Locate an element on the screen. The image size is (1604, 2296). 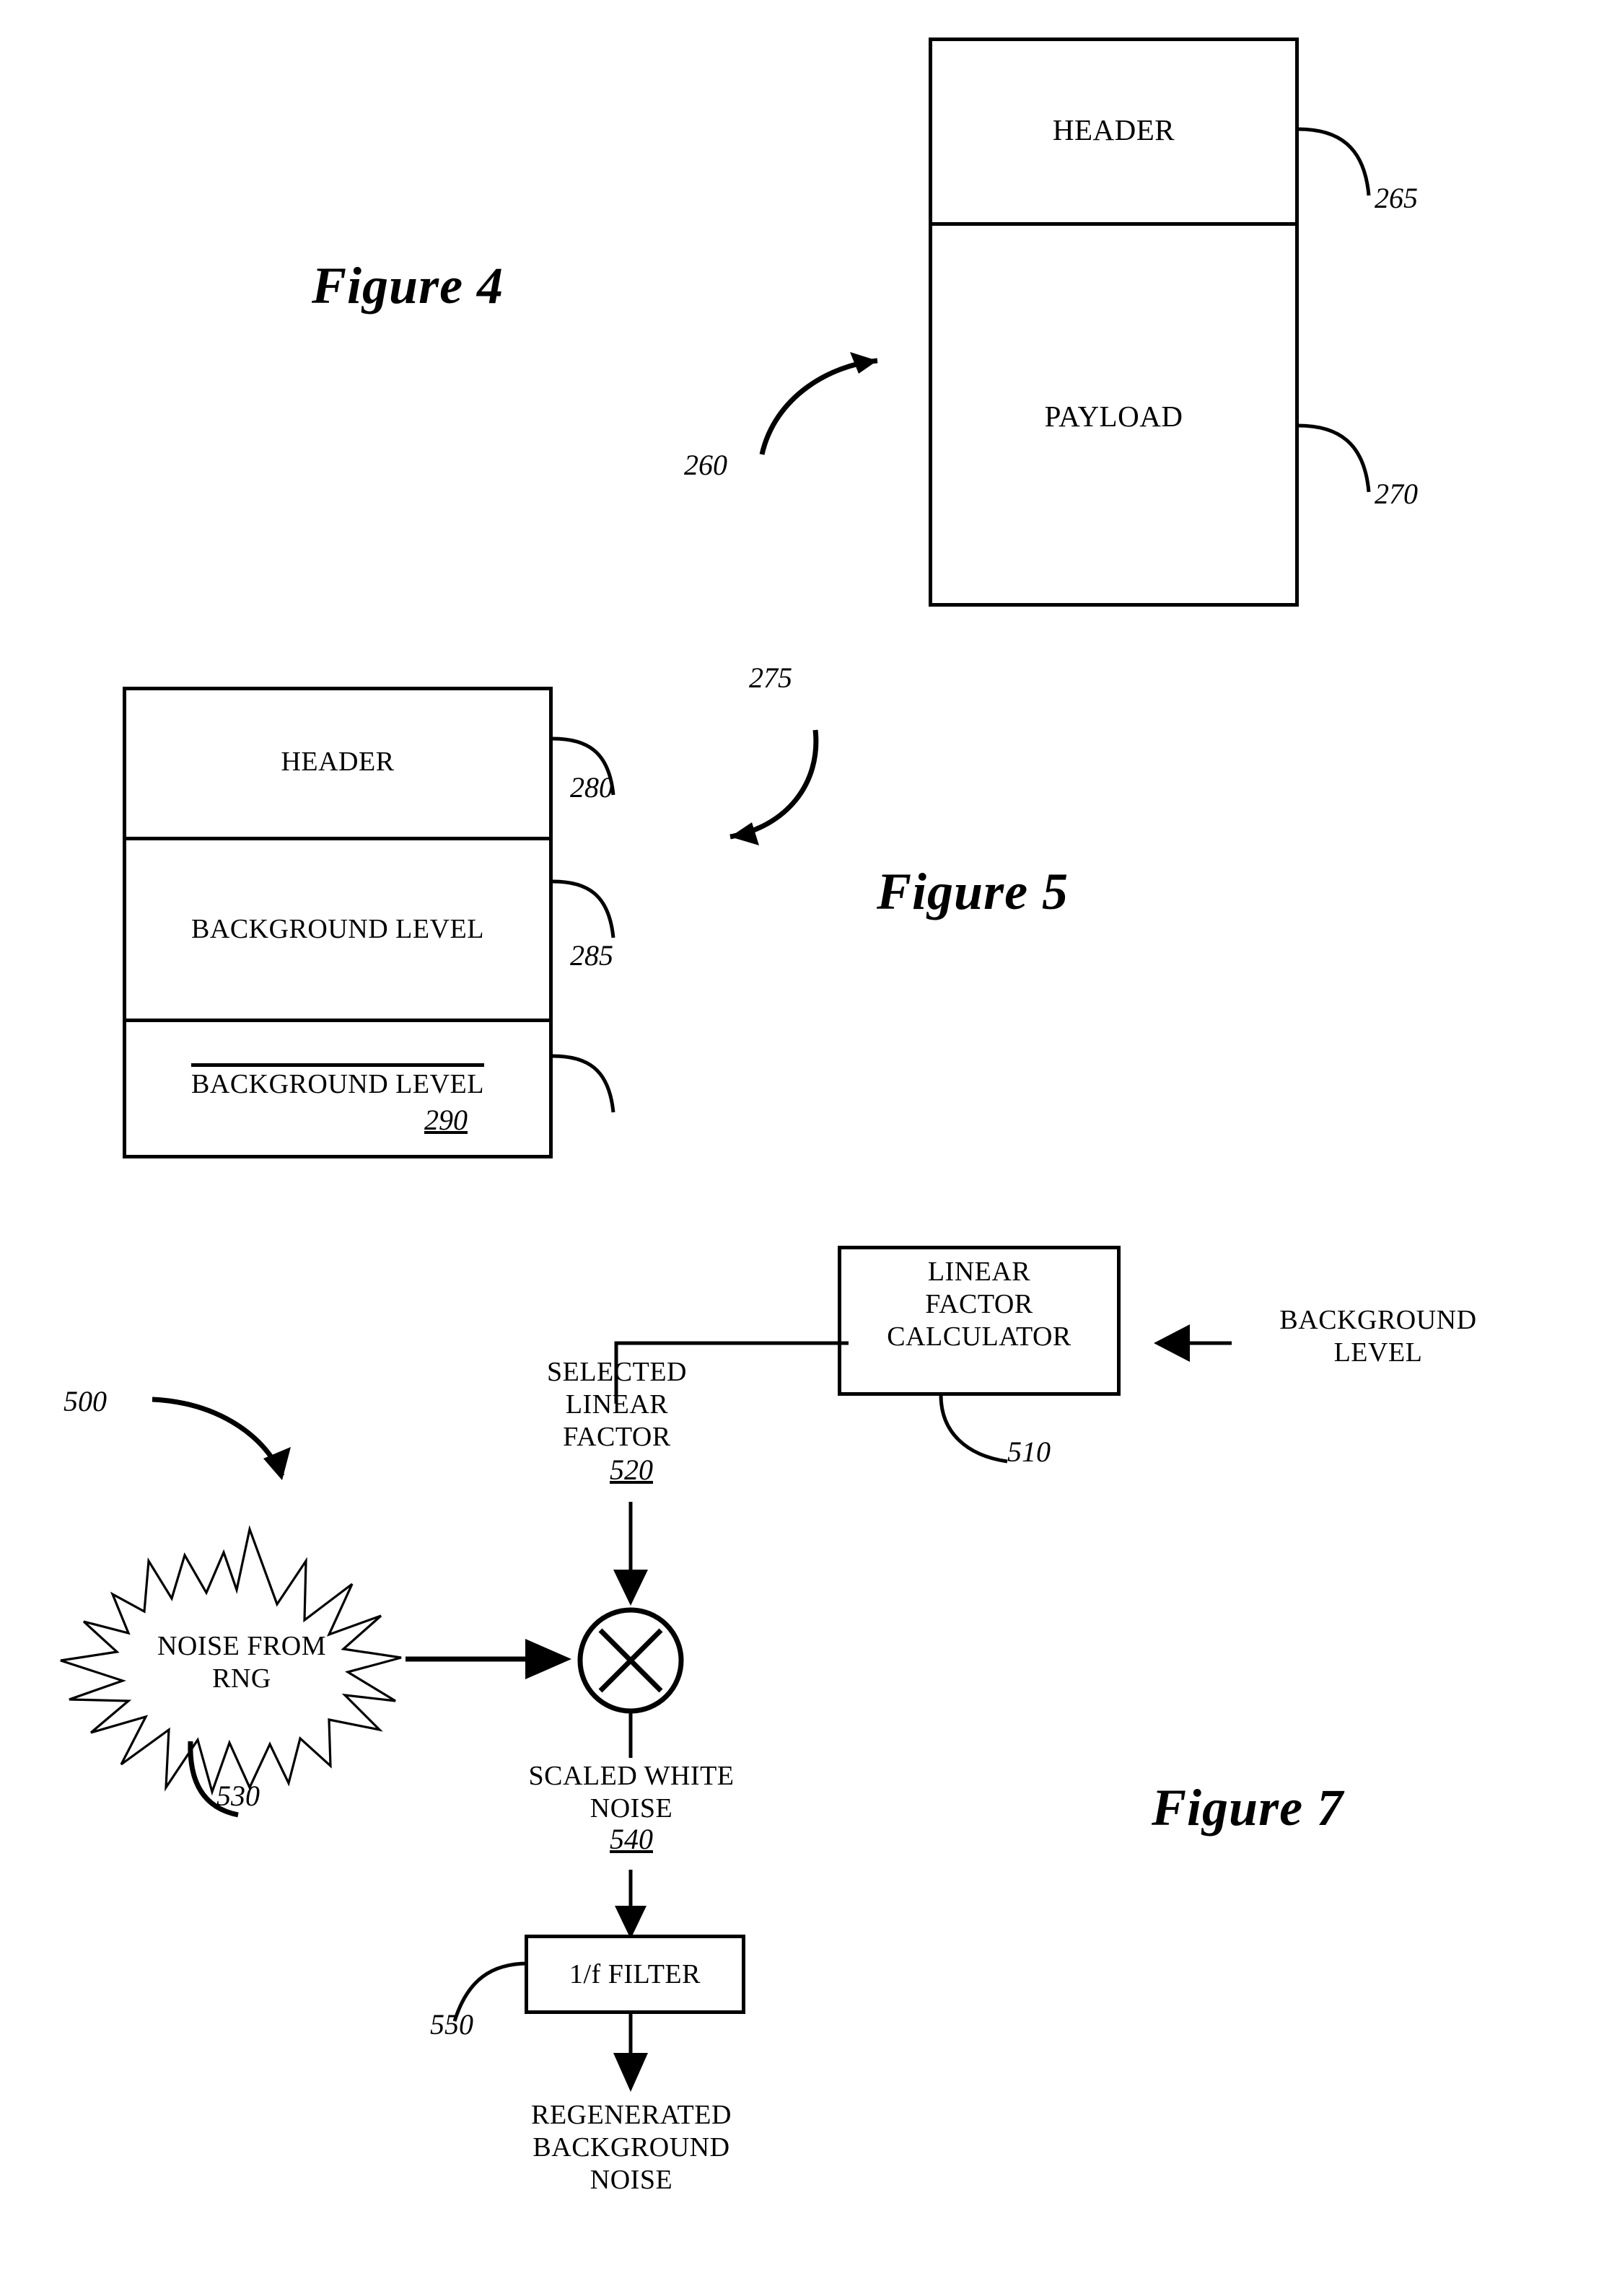
figure-5-ref-280: 280 is located at coordinates (592, 787).